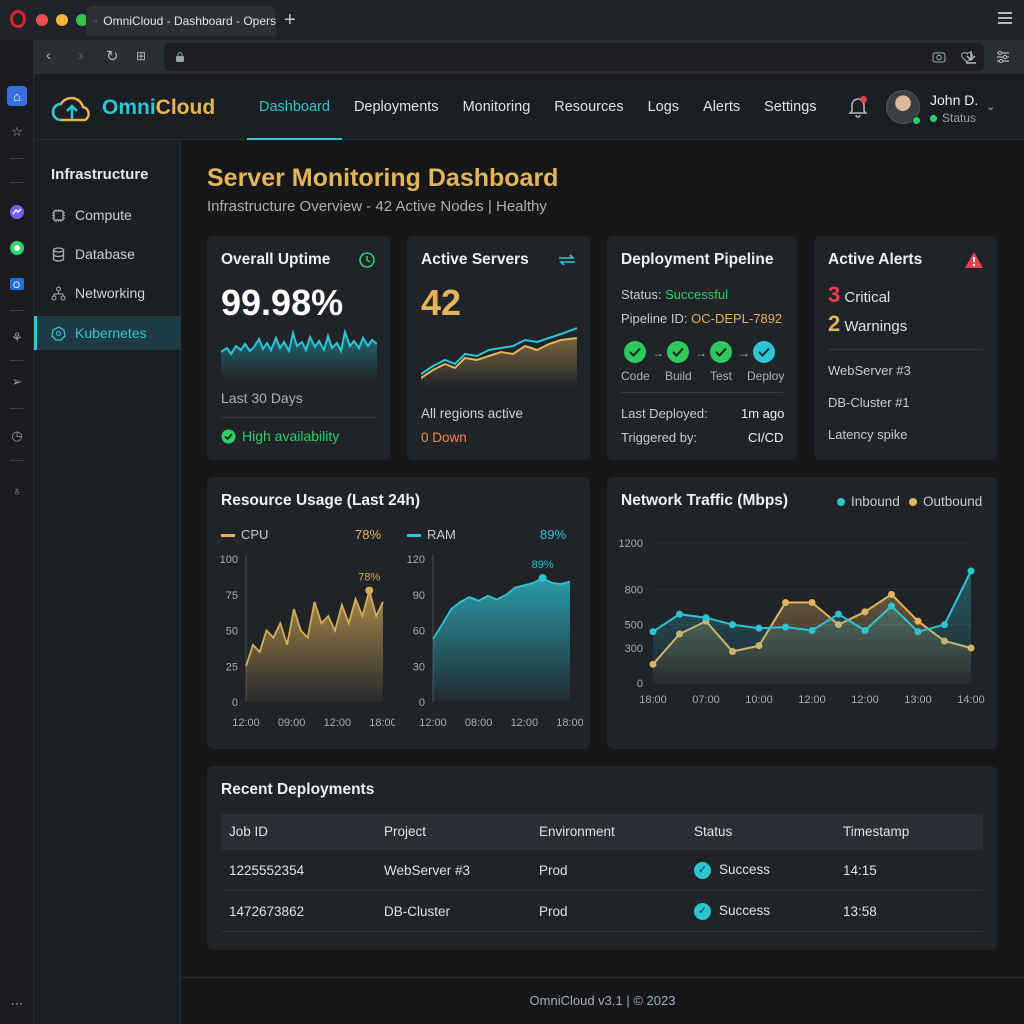 Image resolution: width=1024 pixels, height=1024 pixels. Describe the element at coordinates (766, 376) in the screenshot. I see `stage-deploy: Deploy` at that location.